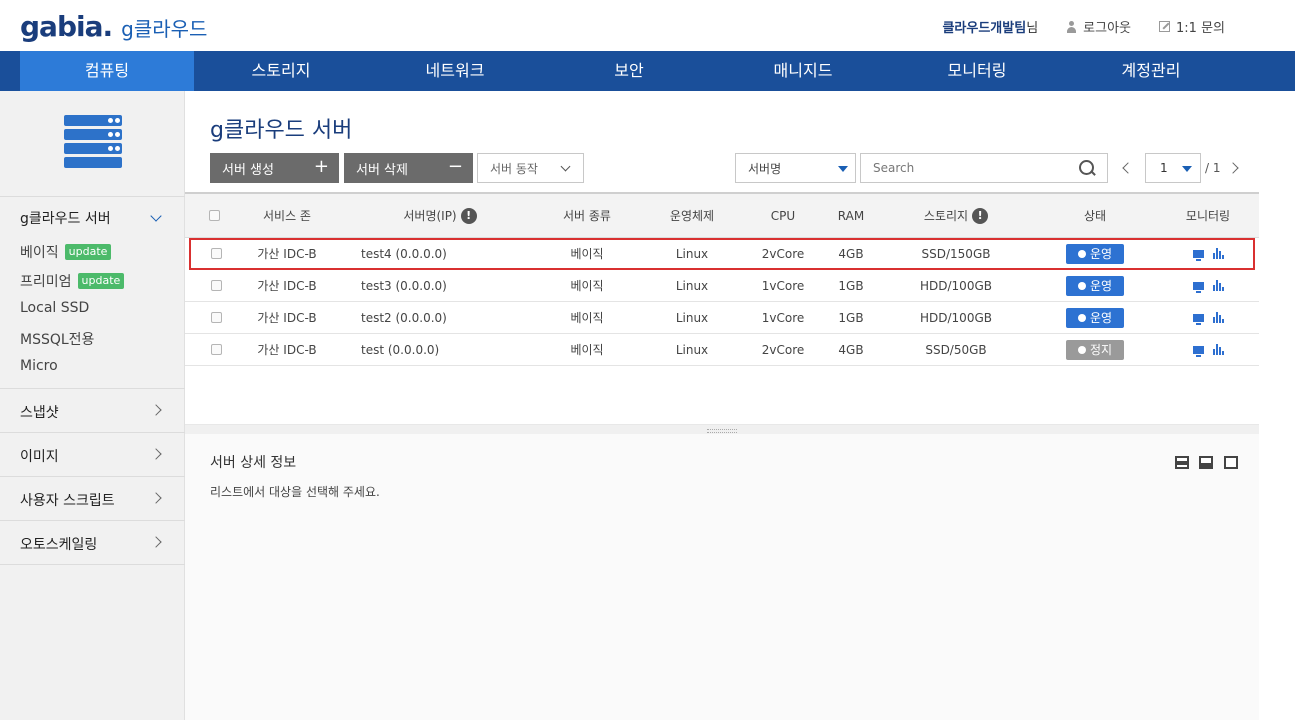 This screenshot has width=1295, height=720. I want to click on full-view-icon, so click(1231, 462).